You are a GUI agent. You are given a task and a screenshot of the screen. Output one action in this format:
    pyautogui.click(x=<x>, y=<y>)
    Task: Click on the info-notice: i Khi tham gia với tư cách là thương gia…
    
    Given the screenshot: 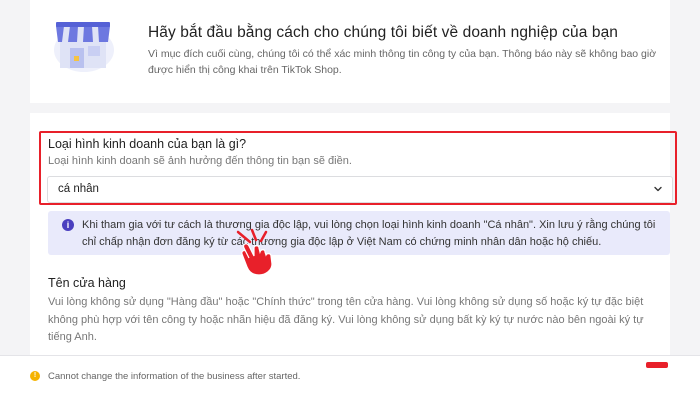 What is the action you would take?
    pyautogui.click(x=359, y=233)
    